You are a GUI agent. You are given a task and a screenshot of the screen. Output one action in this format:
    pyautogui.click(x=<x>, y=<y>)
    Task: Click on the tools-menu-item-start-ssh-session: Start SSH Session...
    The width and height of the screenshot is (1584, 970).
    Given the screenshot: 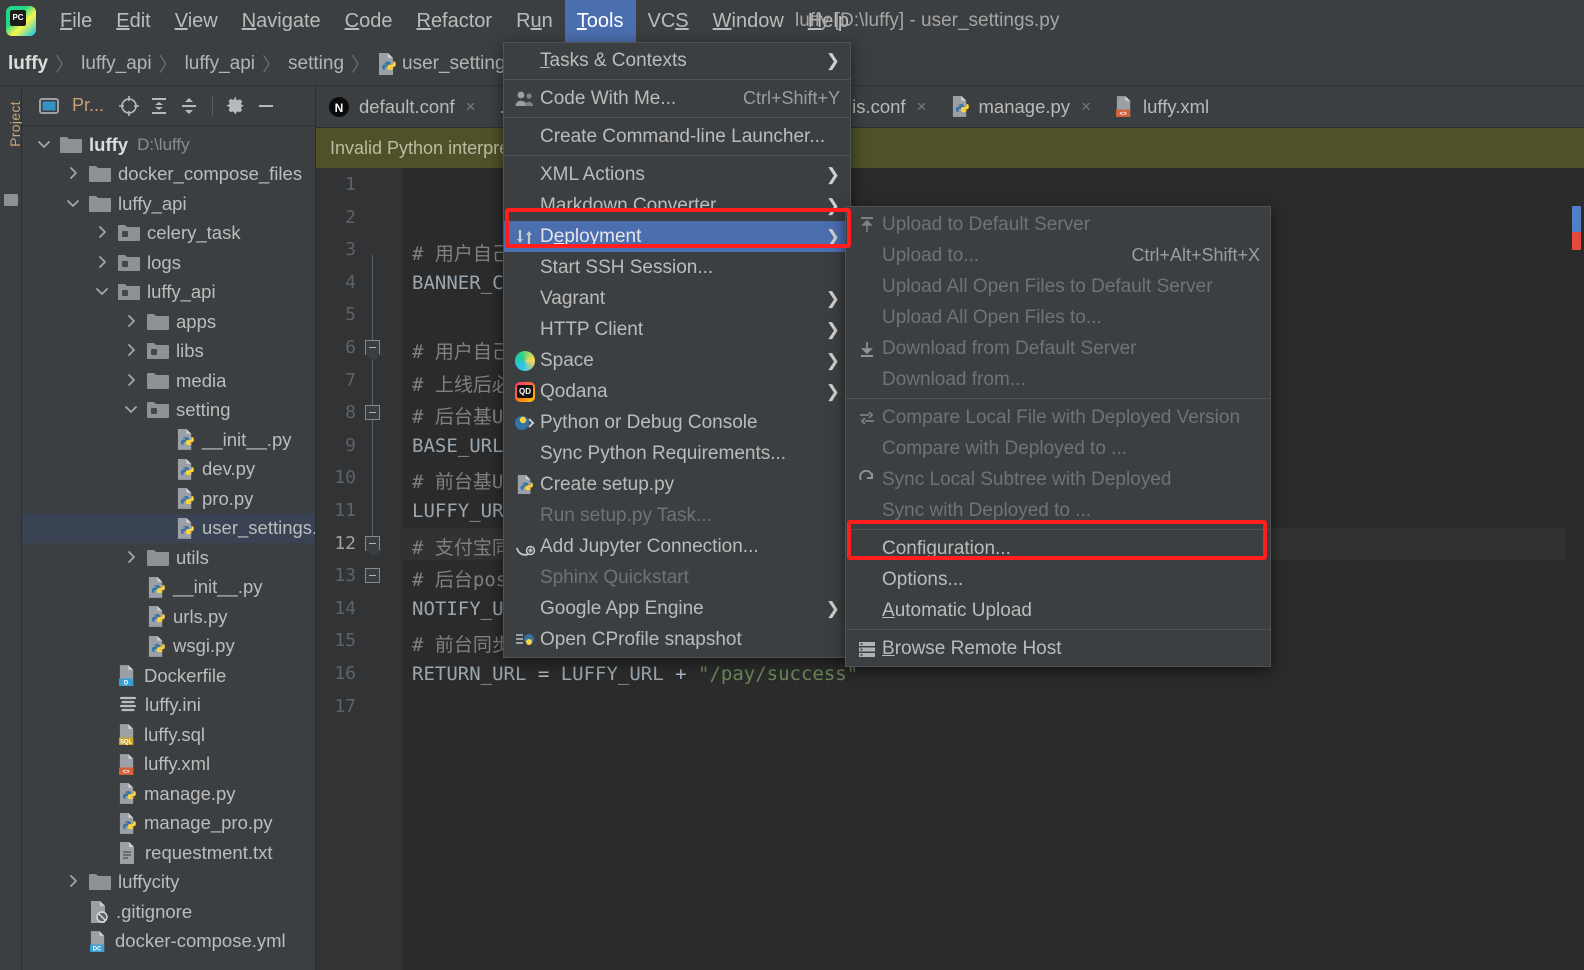 What is the action you would take?
    pyautogui.click(x=677, y=267)
    